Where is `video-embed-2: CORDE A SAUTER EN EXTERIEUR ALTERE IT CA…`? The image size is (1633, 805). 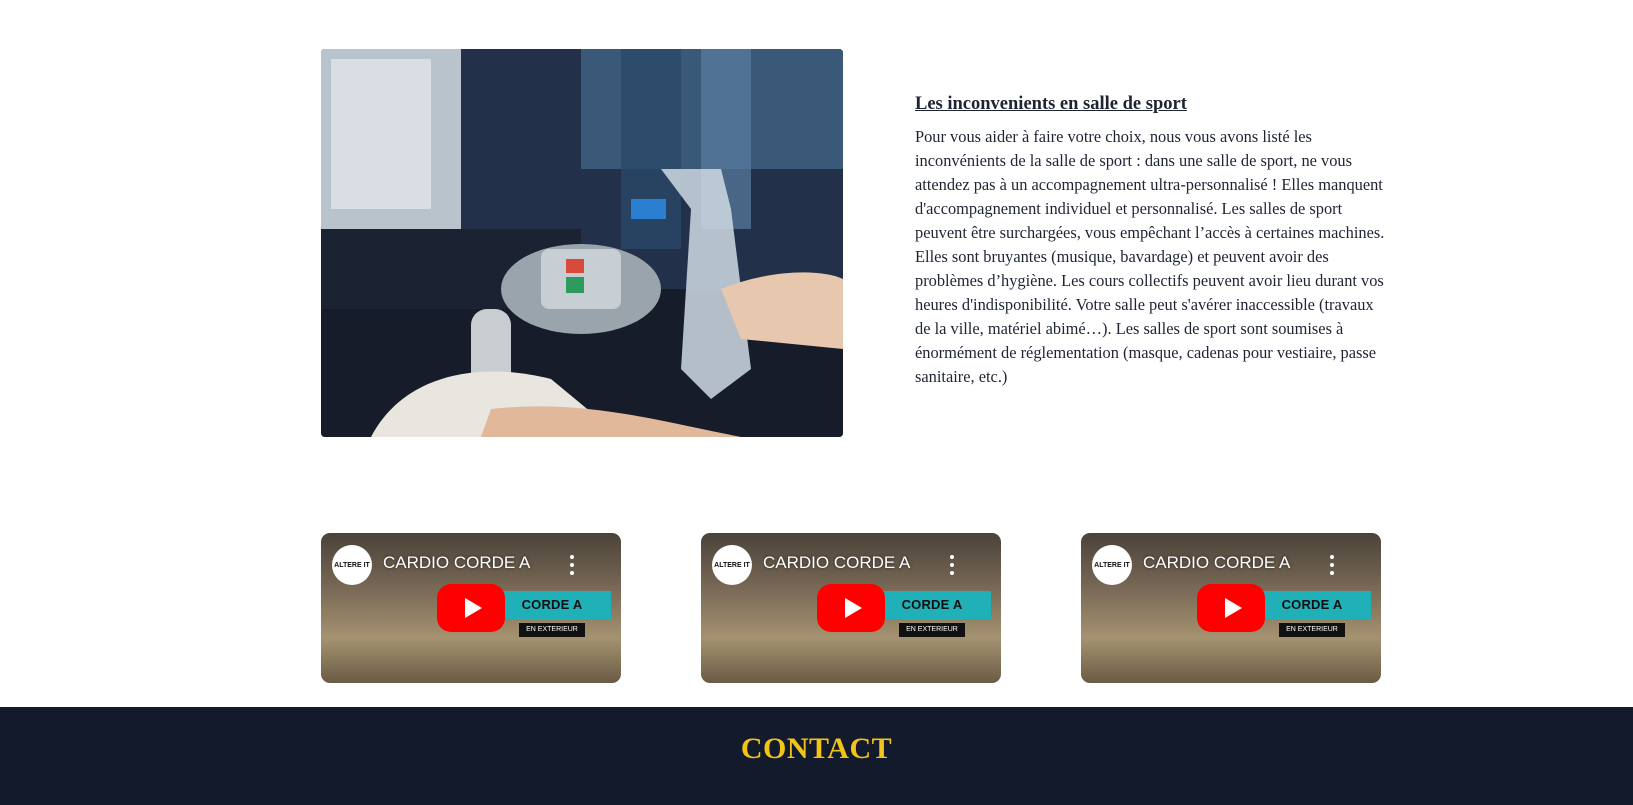
video-embed-2: CORDE A SAUTER EN EXTERIEUR ALTERE IT CA… is located at coordinates (851, 608).